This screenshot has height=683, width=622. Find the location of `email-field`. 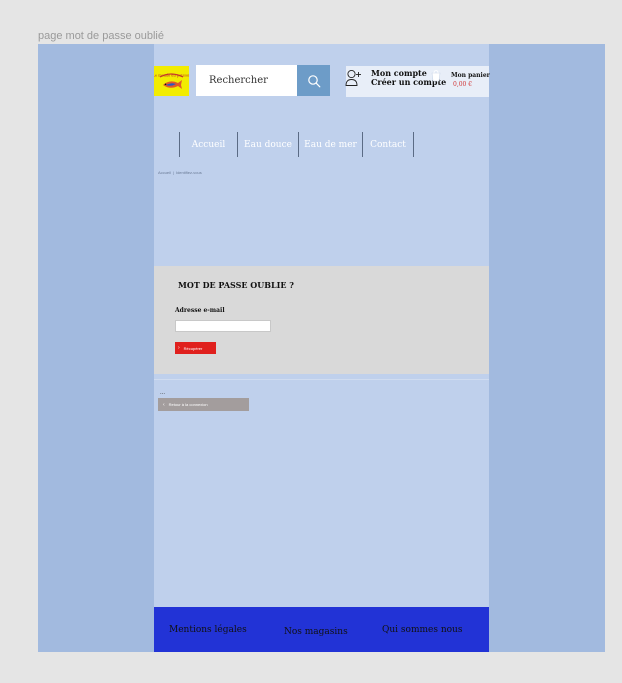

email-field is located at coordinates (223, 326).